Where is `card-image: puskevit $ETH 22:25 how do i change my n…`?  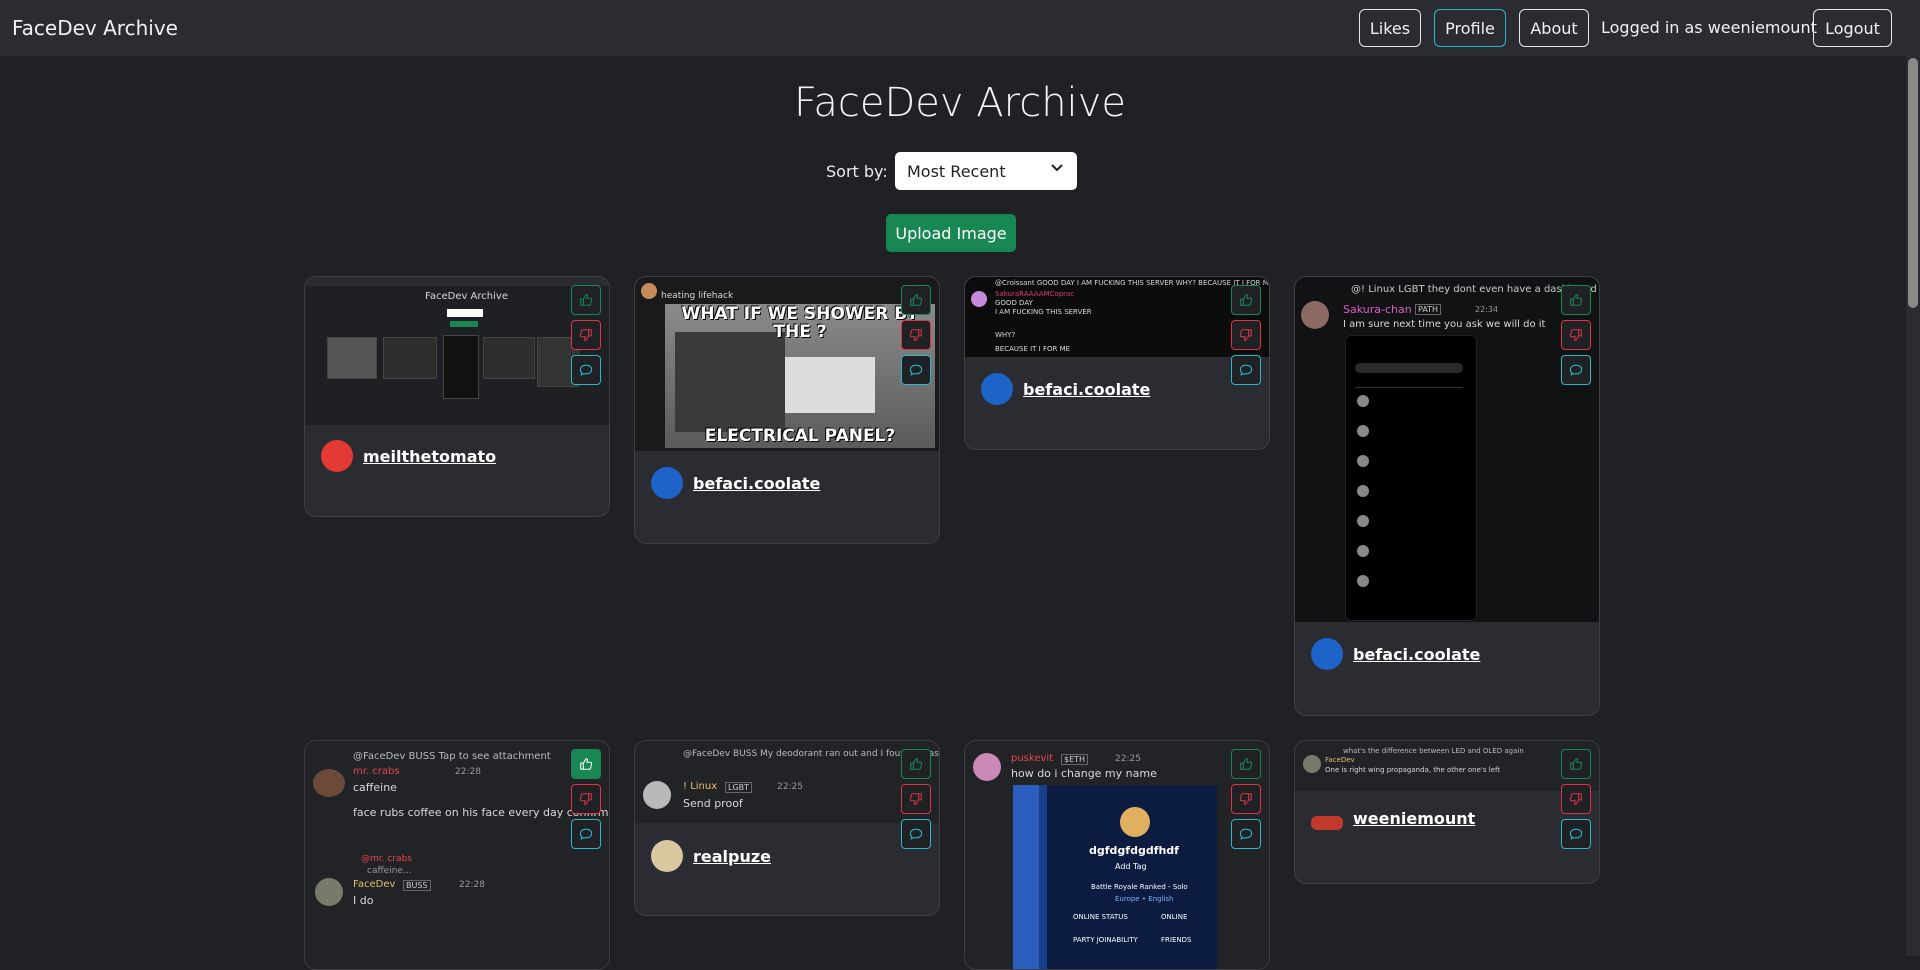 card-image: puskevit $ETH 22:25 how do i change my n… is located at coordinates (1117, 855).